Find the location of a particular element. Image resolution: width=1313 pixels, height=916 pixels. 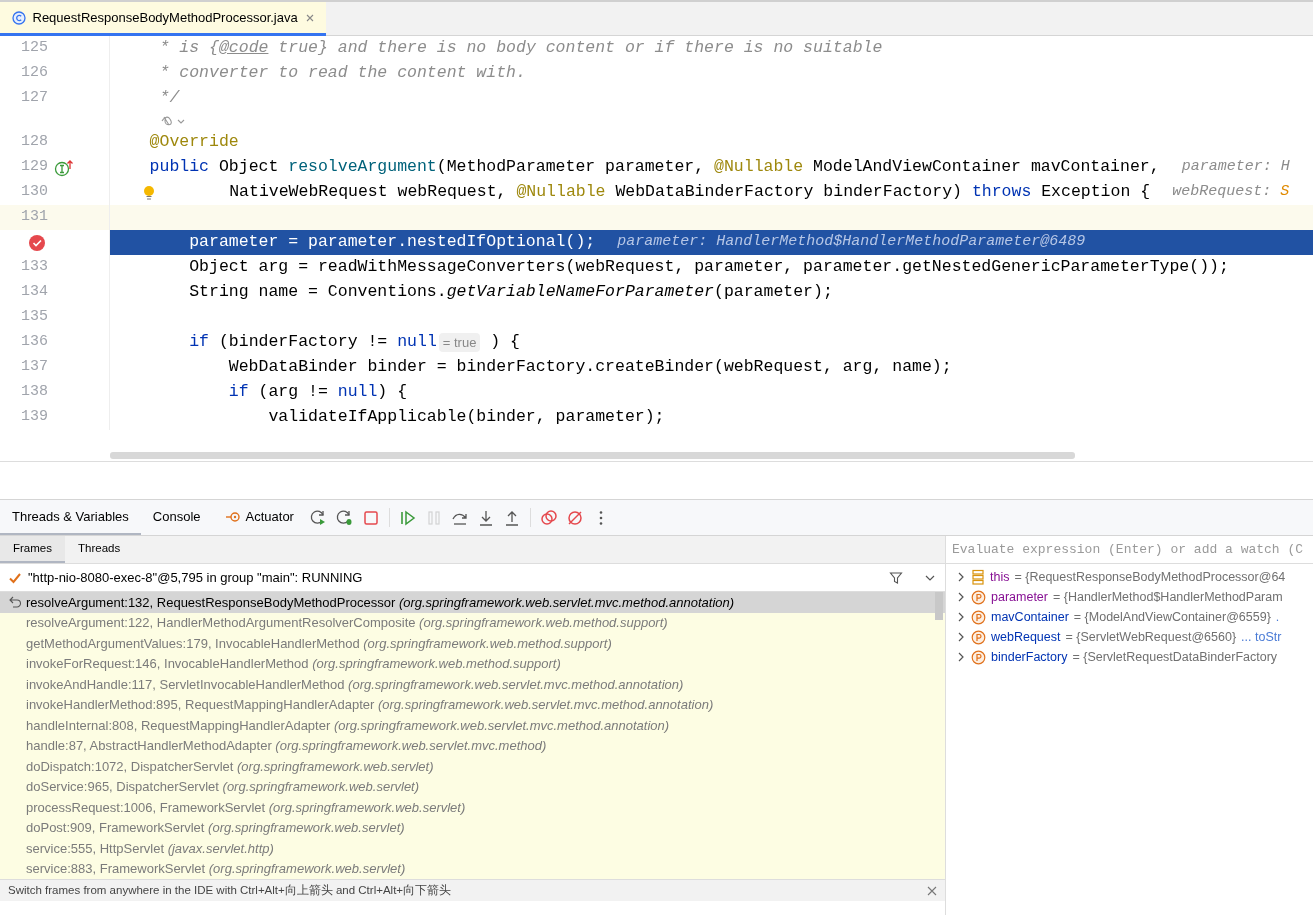

stack-frame: resolveArgument:122, HandlerMethodArgumentResolverComposite (org.springframework.web.method.support) is located at coordinates (472, 622).